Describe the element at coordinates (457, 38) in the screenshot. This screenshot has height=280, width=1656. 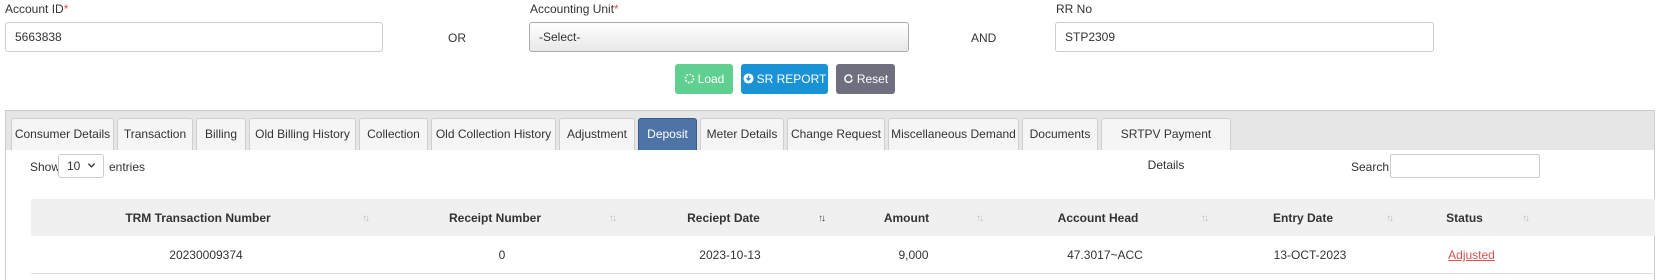
I see `or-separator: OR` at that location.